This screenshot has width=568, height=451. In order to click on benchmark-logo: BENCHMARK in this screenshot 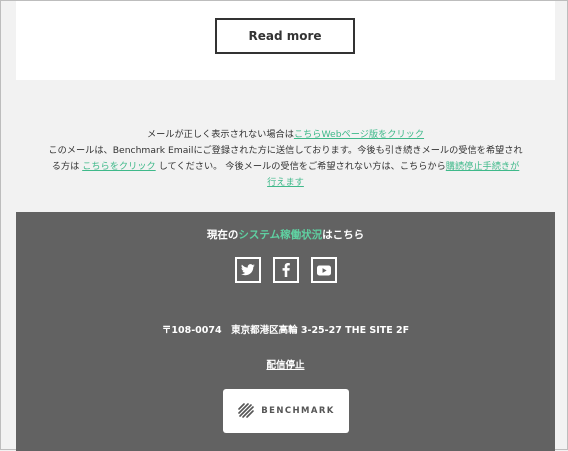, I will do `click(286, 411)`.